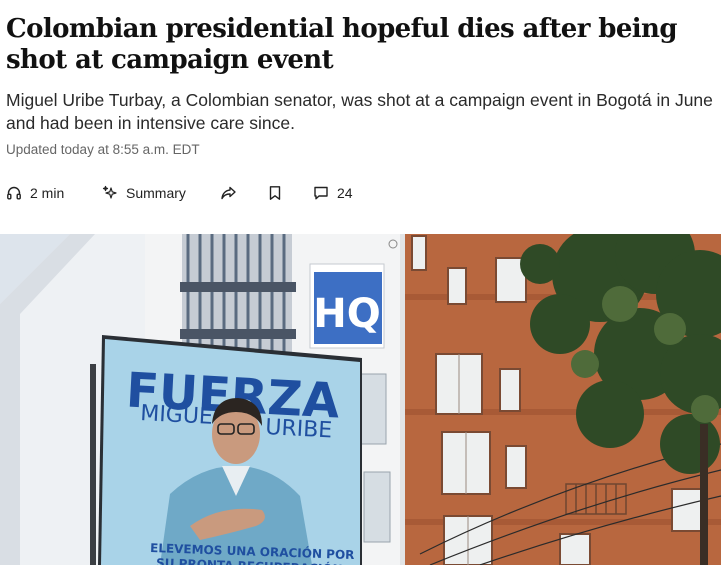 This screenshot has height=565, width=721. What do you see at coordinates (299, 429) in the screenshot?
I see `billboard-name-last: URIBE` at bounding box center [299, 429].